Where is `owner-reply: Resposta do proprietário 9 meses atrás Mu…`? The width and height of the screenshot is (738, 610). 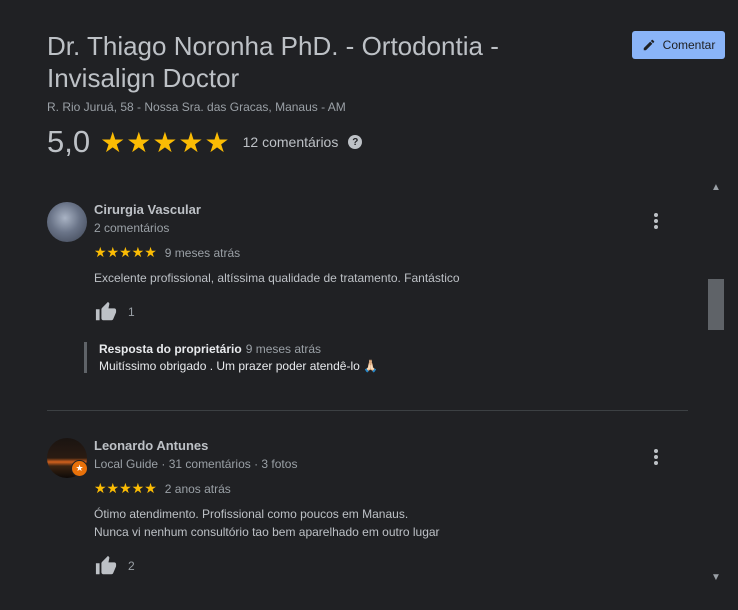 owner-reply: Resposta do proprietário 9 meses atrás Mu… is located at coordinates (351, 357).